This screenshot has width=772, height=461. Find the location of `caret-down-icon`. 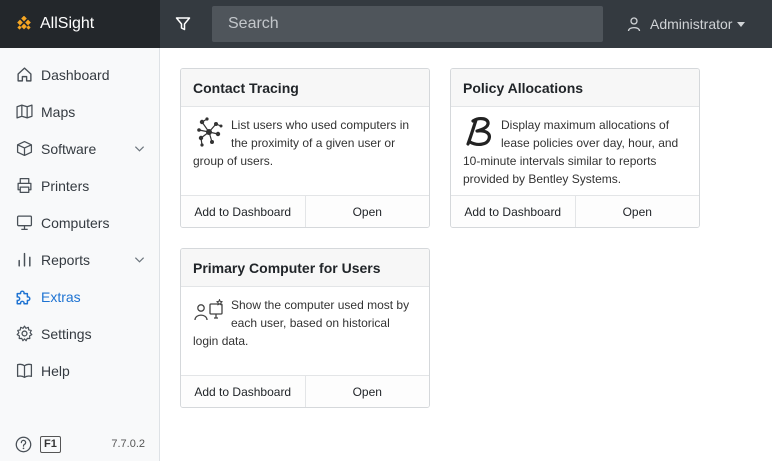

caret-down-icon is located at coordinates (741, 24).